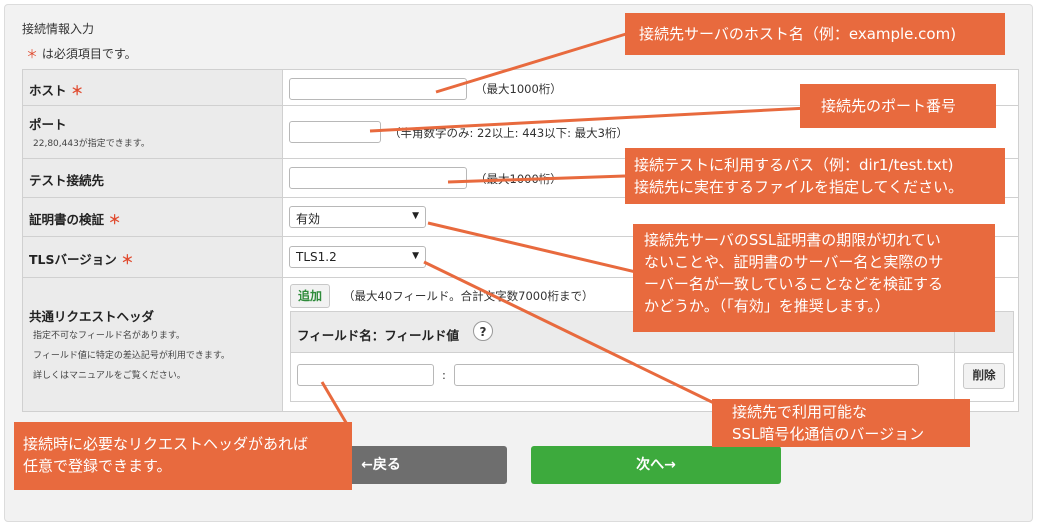  I want to click on callout-port-text: 接続先のポート番号, so click(889, 106).